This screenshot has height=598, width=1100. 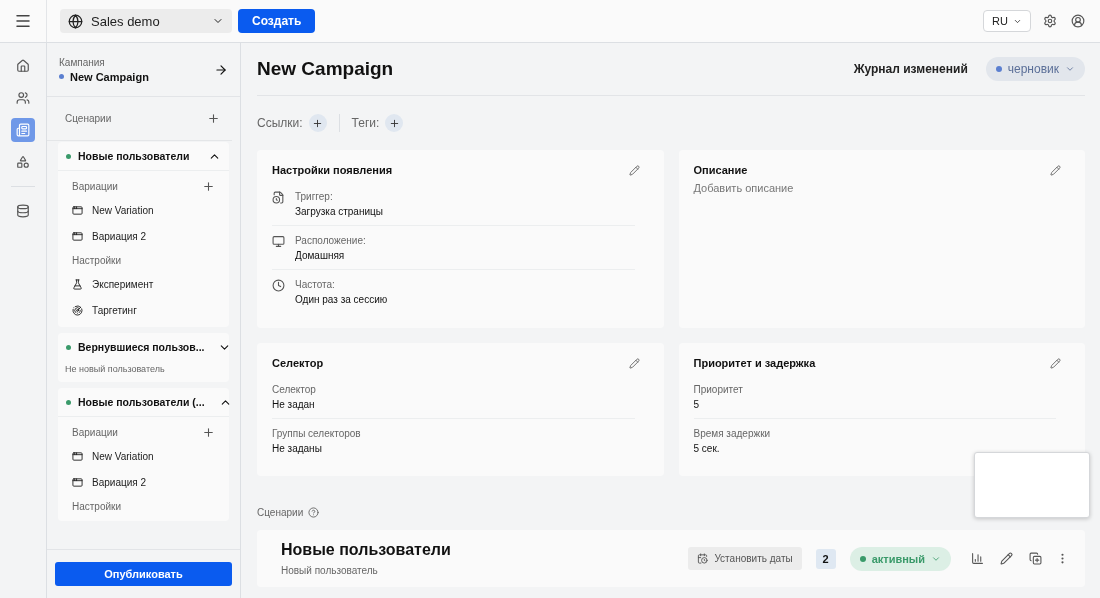 What do you see at coordinates (365, 123) in the screenshot?
I see `tags-label: Теги:` at bounding box center [365, 123].